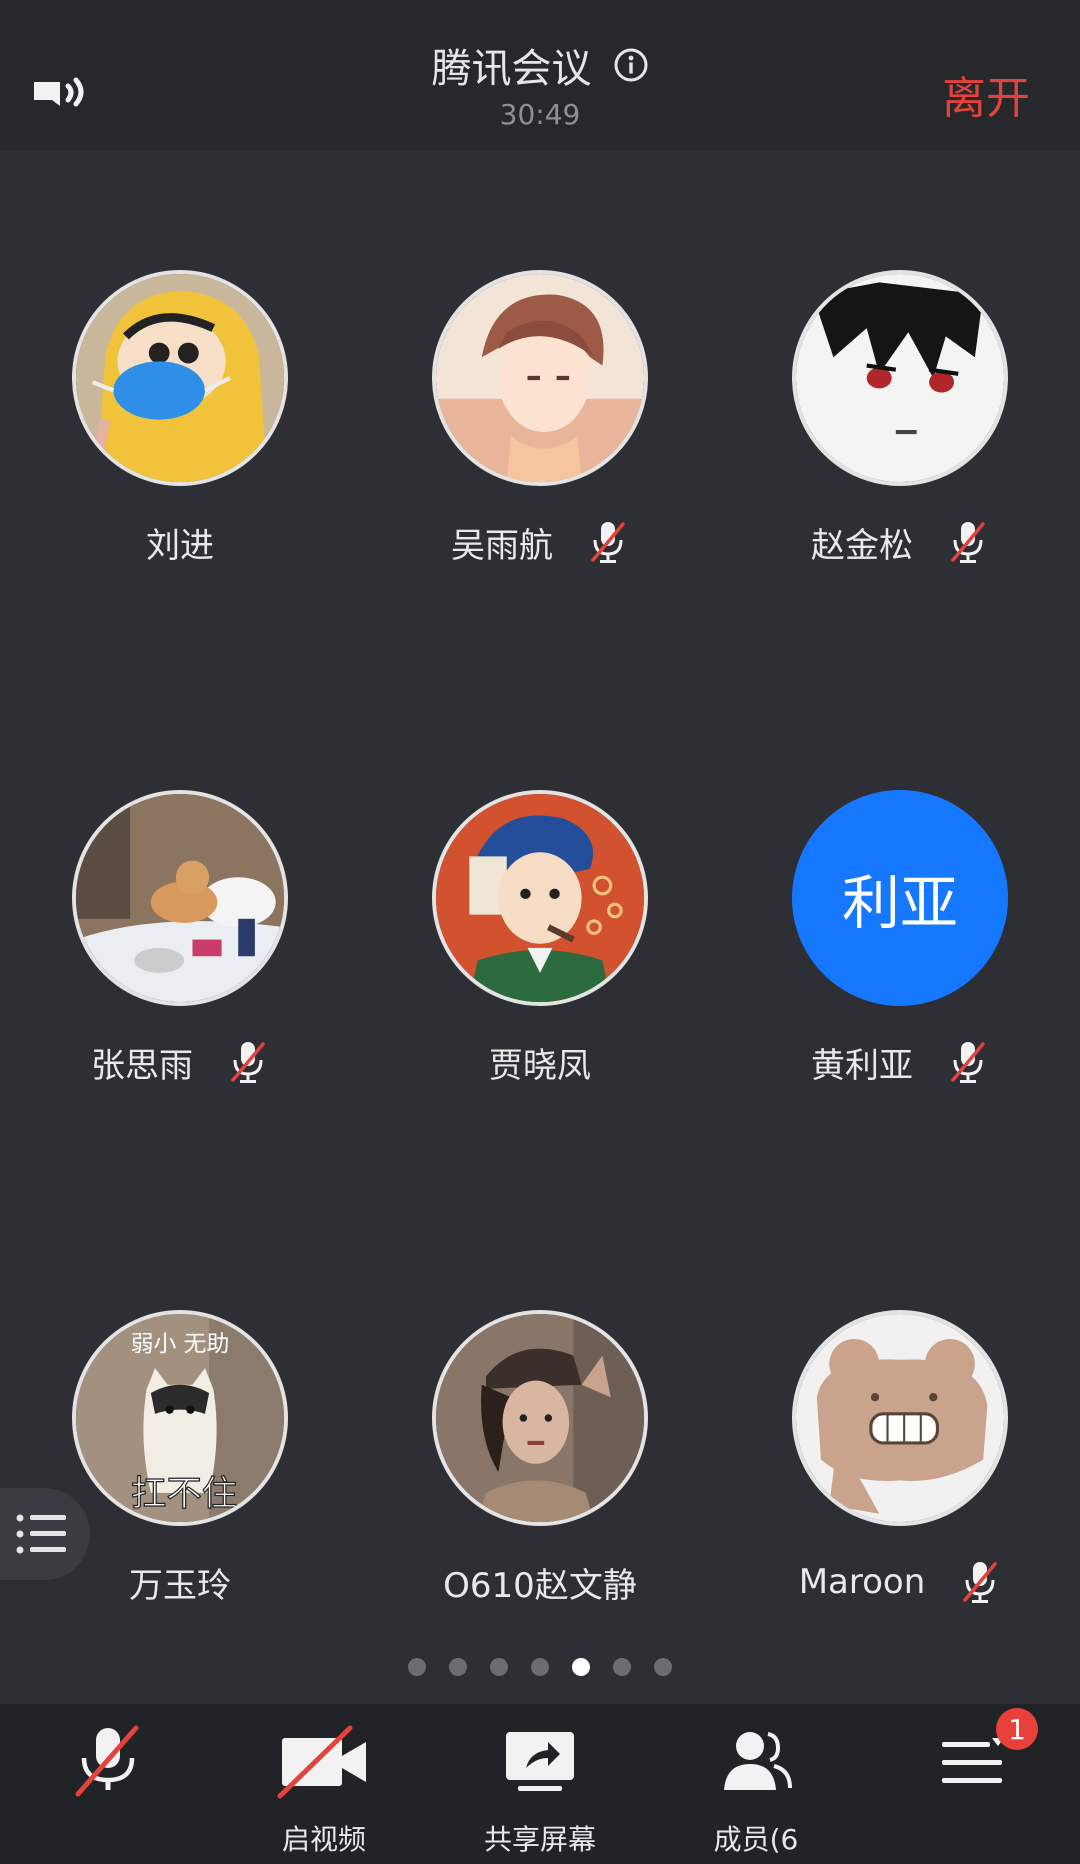 Image resolution: width=1080 pixels, height=1864 pixels. Describe the element at coordinates (502, 545) in the screenshot. I see `participant-name: 吴雨航` at that location.